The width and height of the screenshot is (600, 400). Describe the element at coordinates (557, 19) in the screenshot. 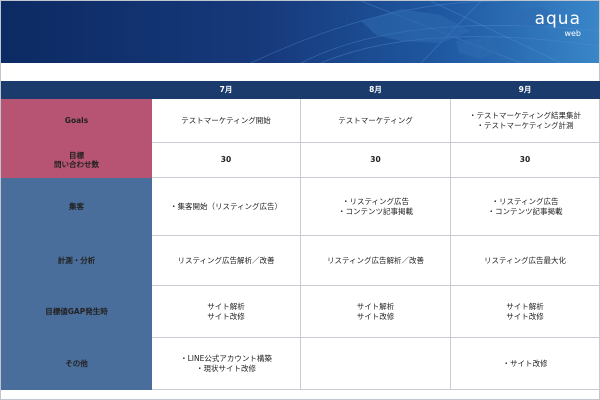

I see `logo-main-text: aqua` at that location.